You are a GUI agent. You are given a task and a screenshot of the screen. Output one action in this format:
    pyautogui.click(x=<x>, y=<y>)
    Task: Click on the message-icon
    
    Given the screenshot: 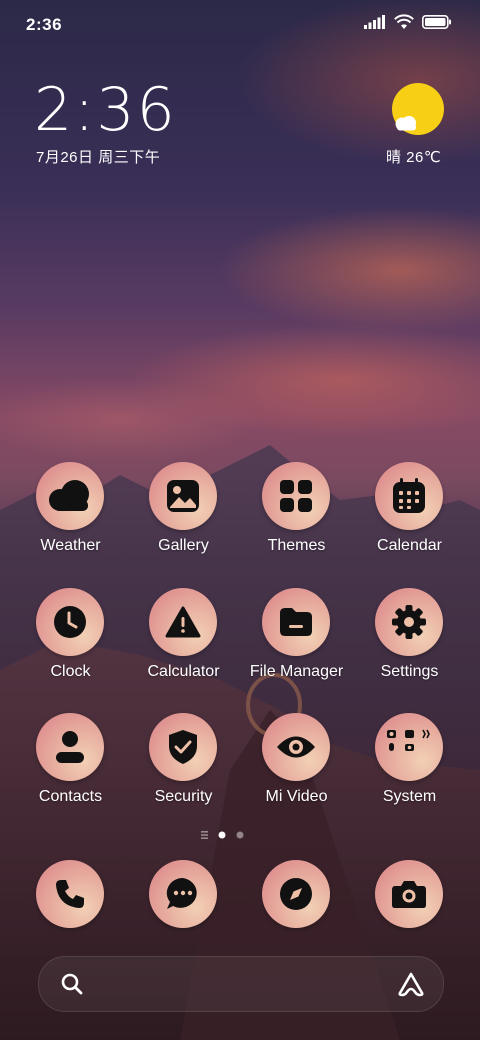 What is the action you would take?
    pyautogui.click(x=181, y=893)
    